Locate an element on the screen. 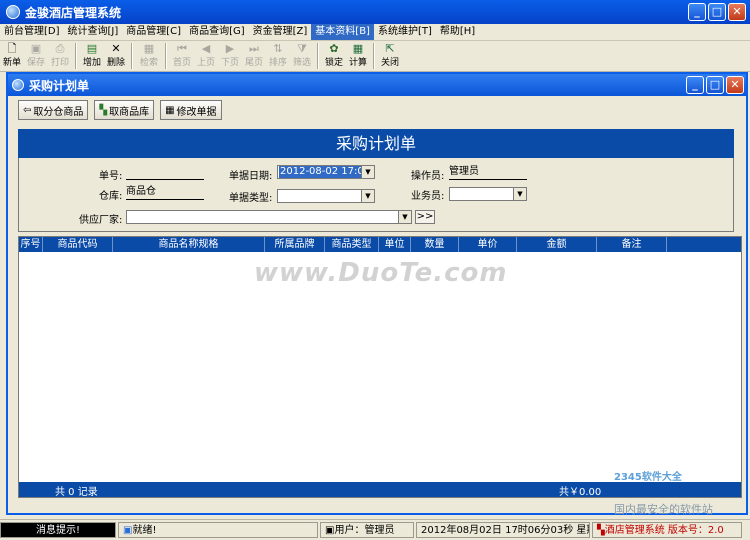 The height and width of the screenshot is (540, 750). last-page-button: ⏭ 尾页 is located at coordinates (254, 56).